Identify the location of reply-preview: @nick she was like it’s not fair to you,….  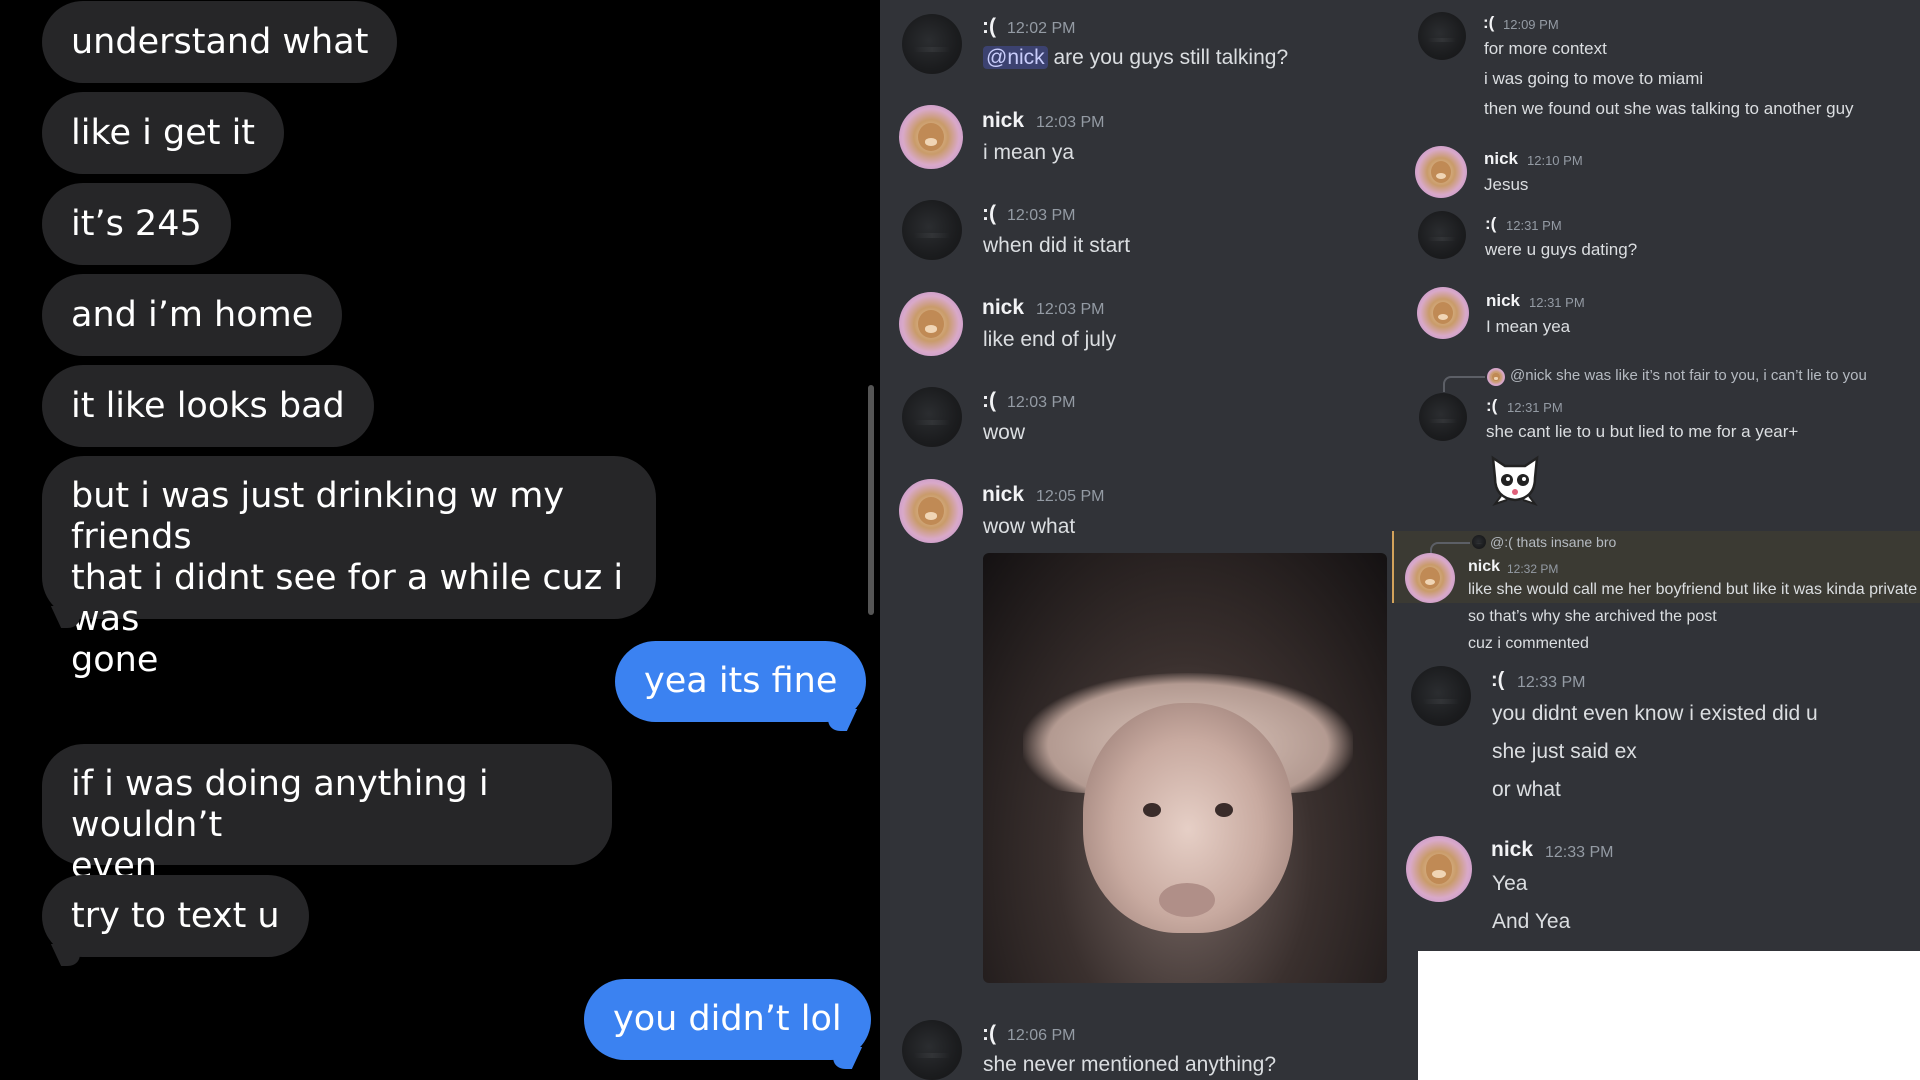
(1688, 375).